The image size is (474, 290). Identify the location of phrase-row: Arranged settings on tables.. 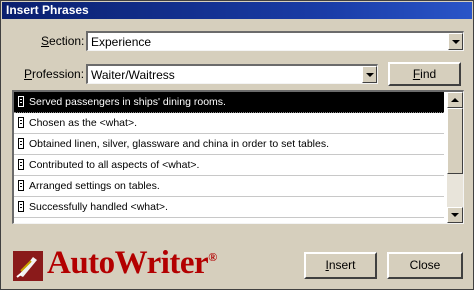
(229, 186).